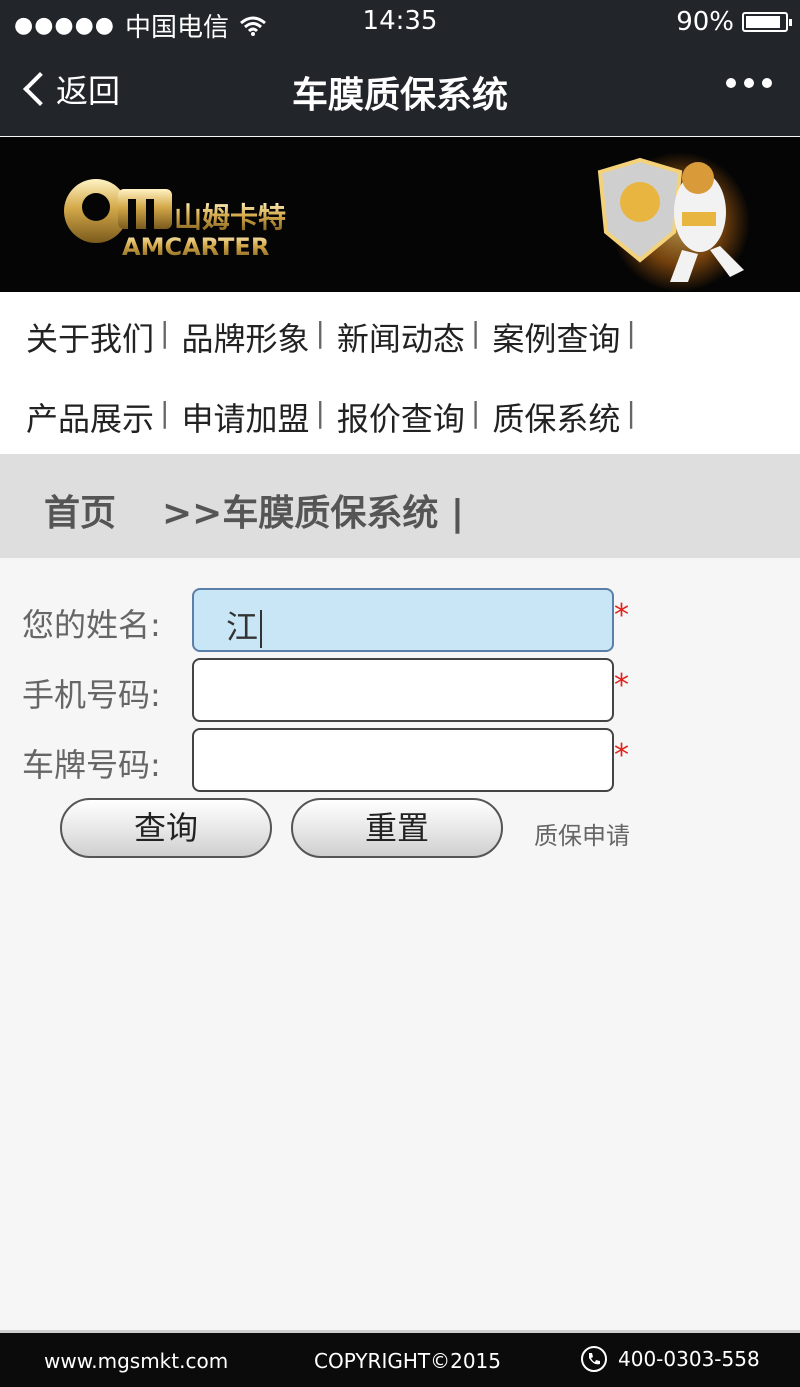  I want to click on menu-row-2: 产品展示 | 申请加盟 | 报价查询 | 质保系统 |, so click(337, 417).